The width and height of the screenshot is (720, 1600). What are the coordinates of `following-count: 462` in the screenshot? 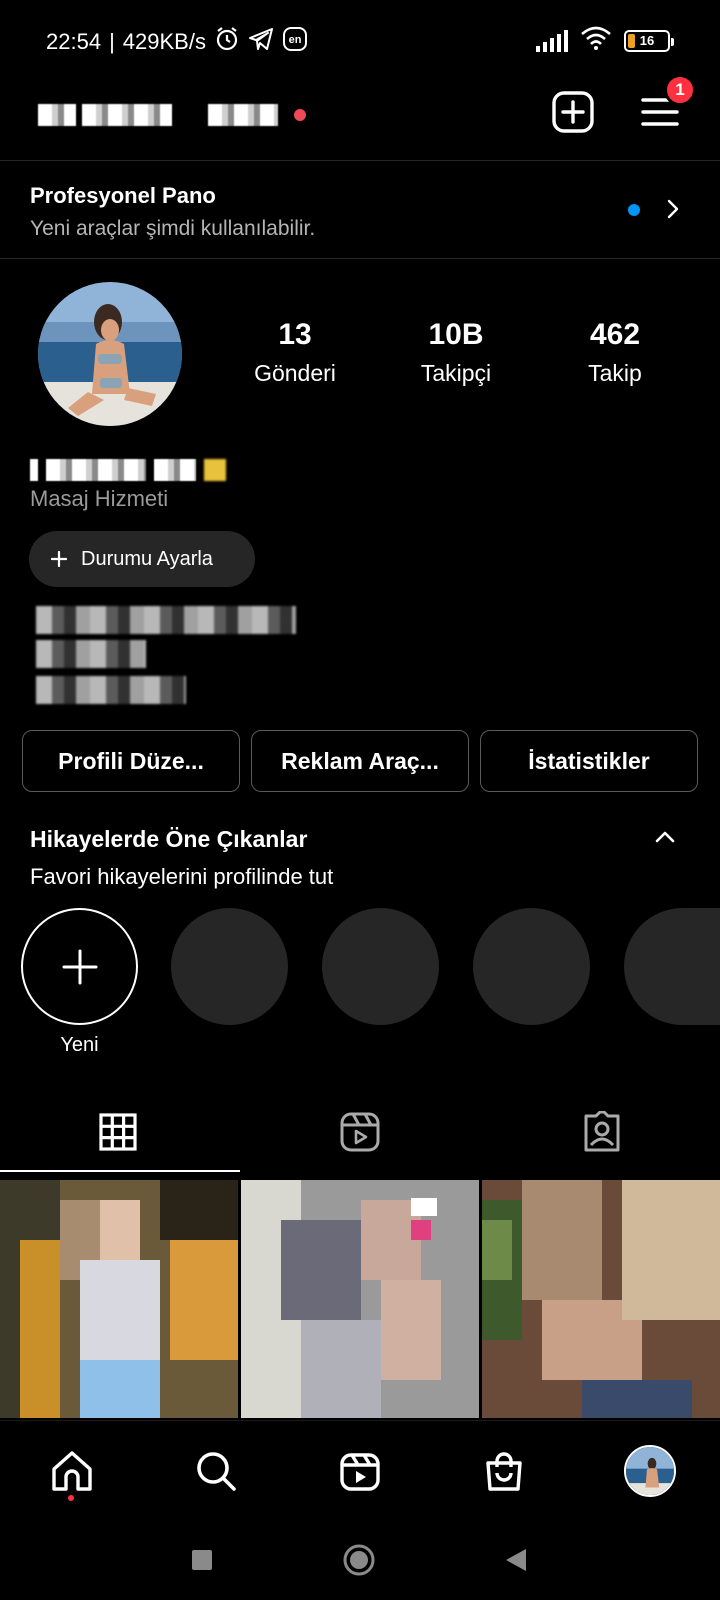 It's located at (615, 334).